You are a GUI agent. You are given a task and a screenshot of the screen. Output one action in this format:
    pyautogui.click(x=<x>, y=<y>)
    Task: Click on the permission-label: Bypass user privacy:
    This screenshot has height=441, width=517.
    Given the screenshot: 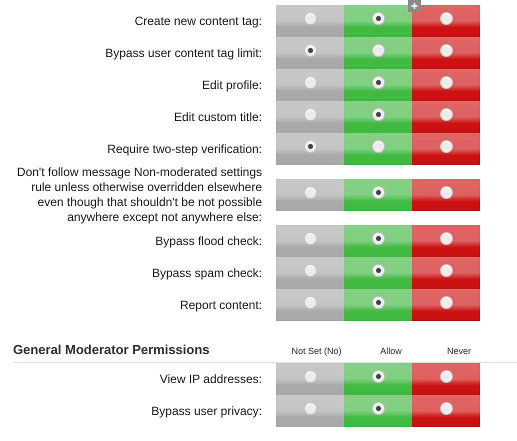 What is the action you would take?
    pyautogui.click(x=206, y=411)
    